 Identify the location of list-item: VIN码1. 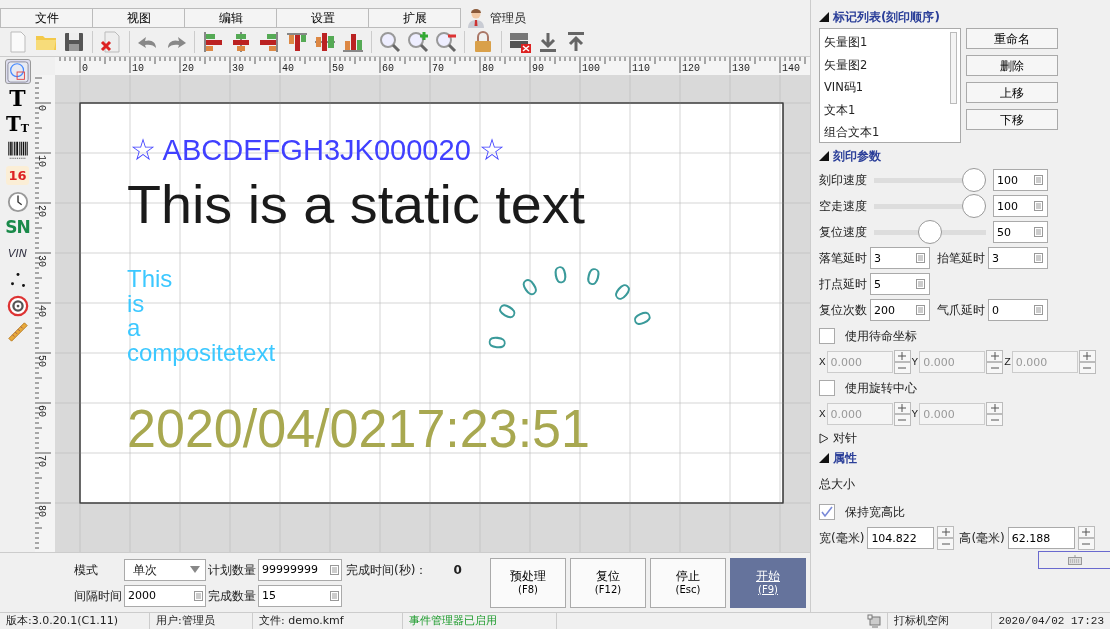
(890, 87).